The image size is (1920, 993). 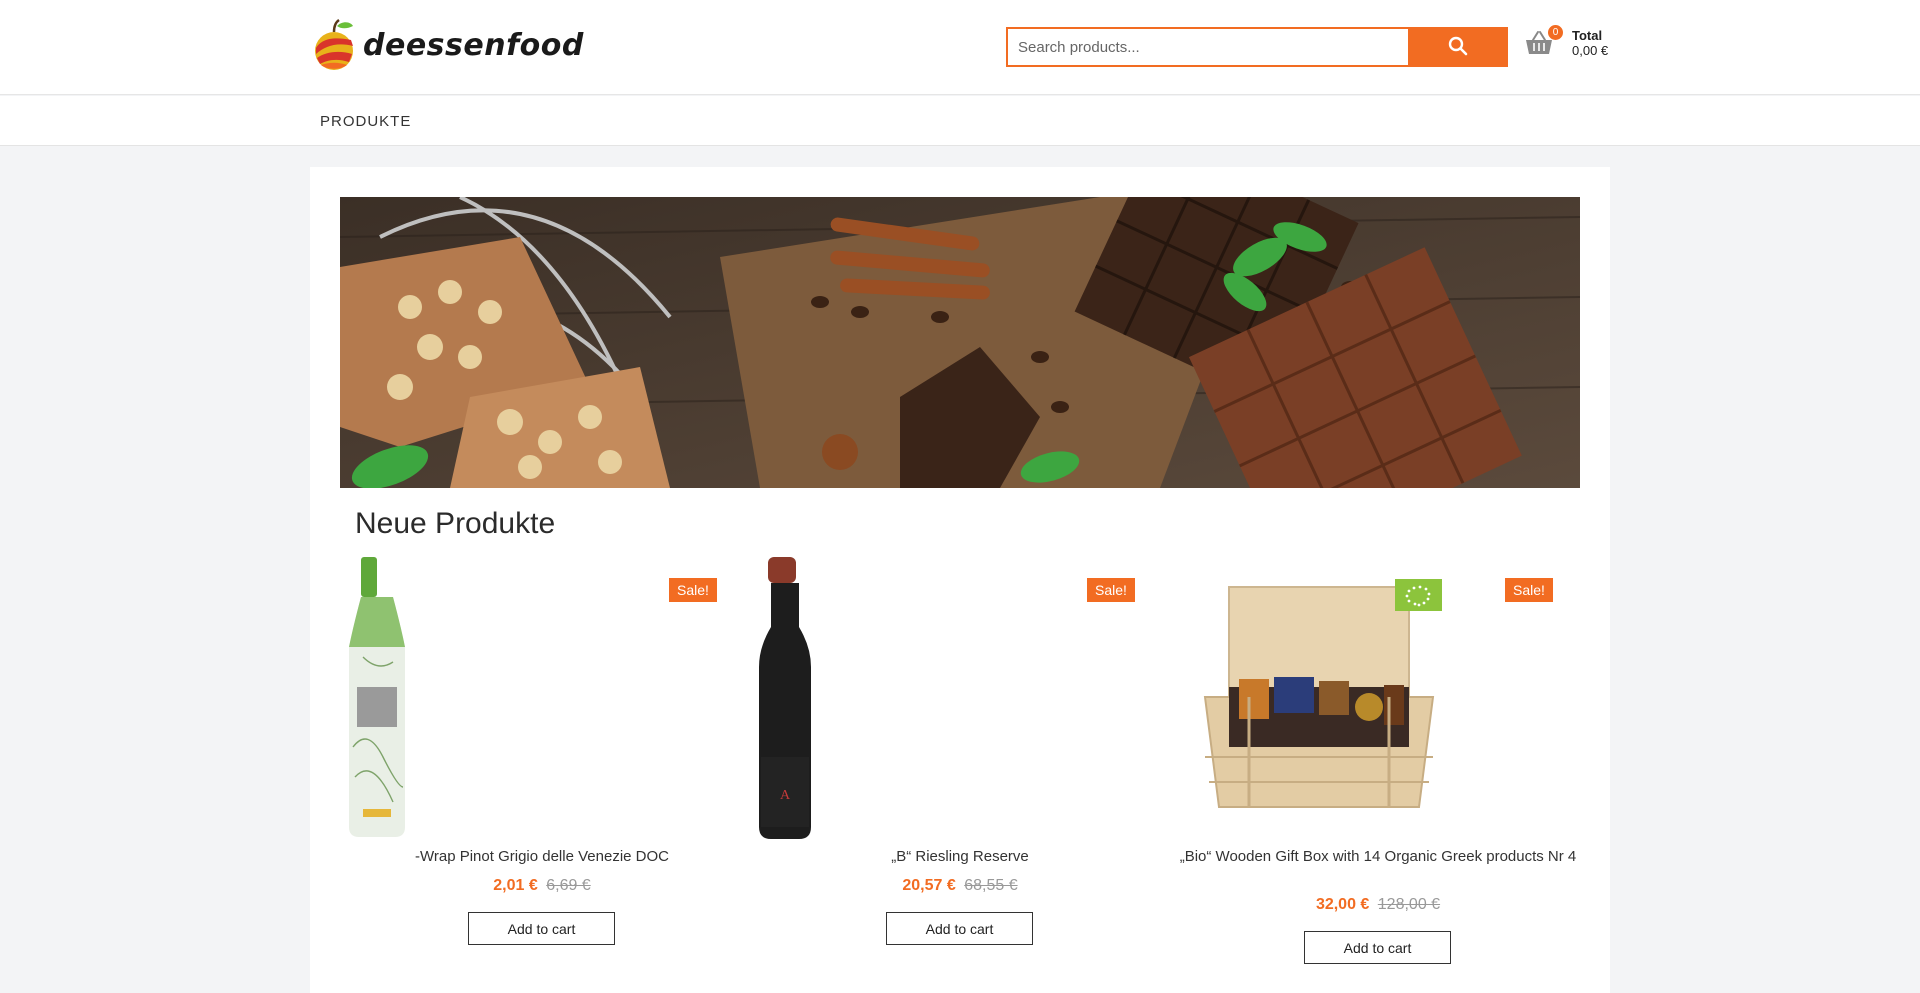 What do you see at coordinates (542, 886) in the screenshot?
I see `product-price: 2,01 € 6,69 €` at bounding box center [542, 886].